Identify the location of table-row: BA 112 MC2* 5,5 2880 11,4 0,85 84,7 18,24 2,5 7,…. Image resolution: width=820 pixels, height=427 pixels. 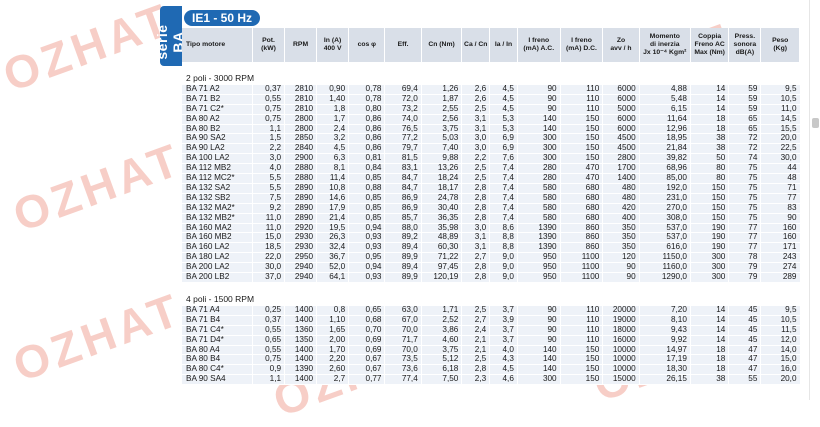
(491, 178).